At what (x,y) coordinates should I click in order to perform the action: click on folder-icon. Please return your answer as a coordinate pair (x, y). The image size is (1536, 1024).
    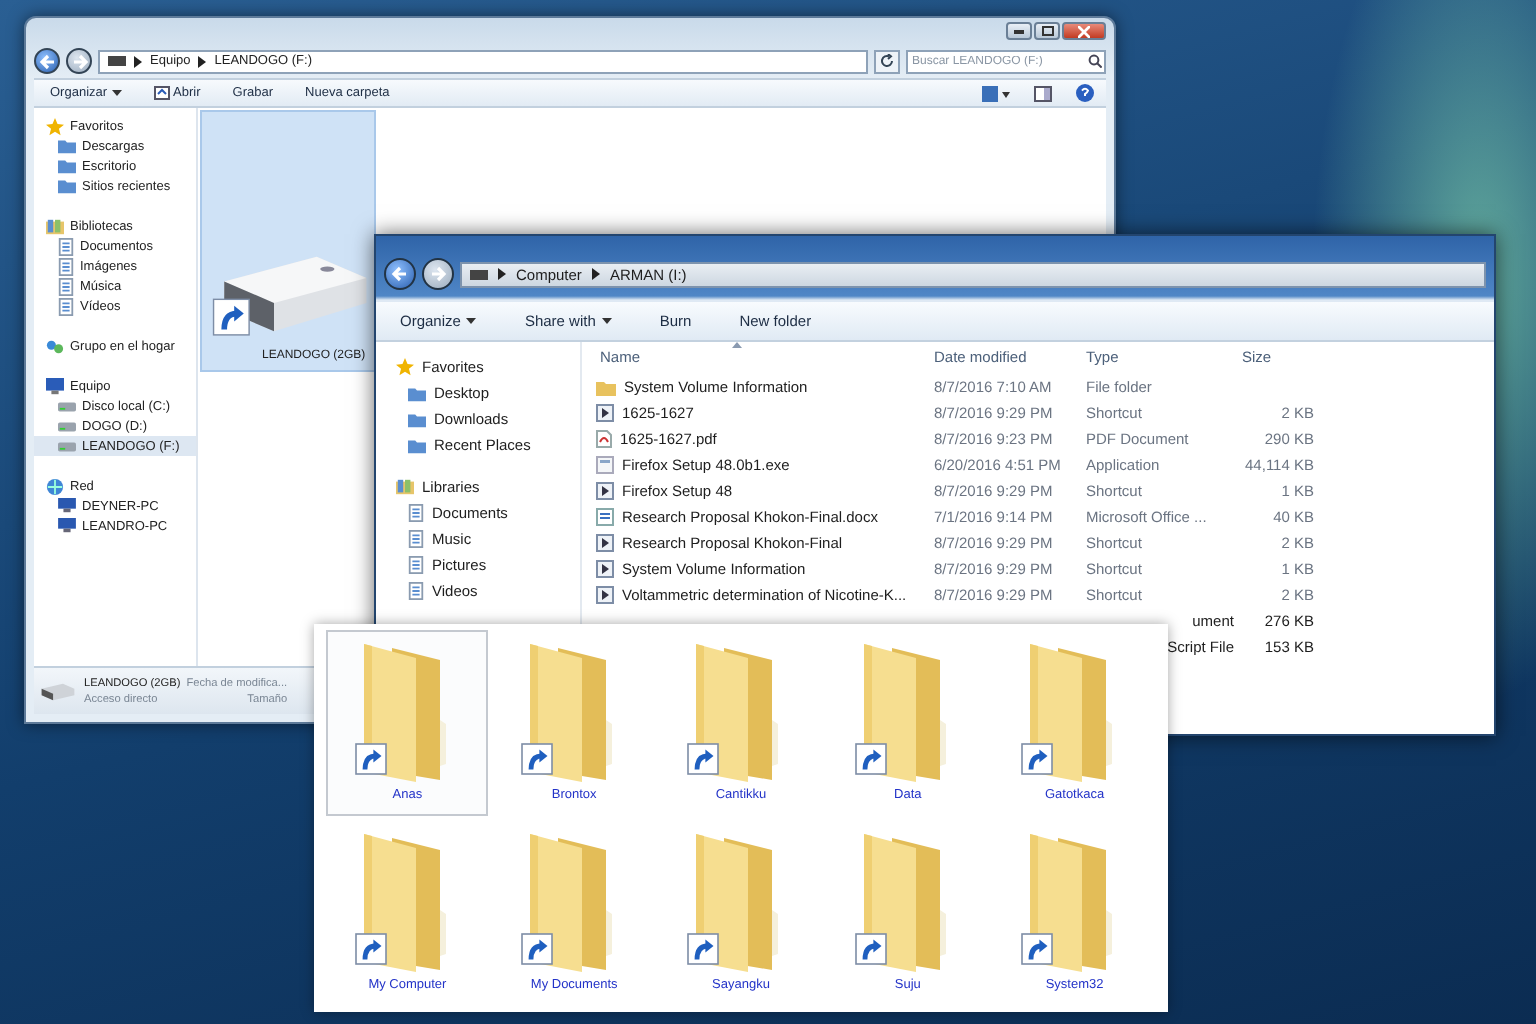
    Looking at the image, I should click on (606, 387).